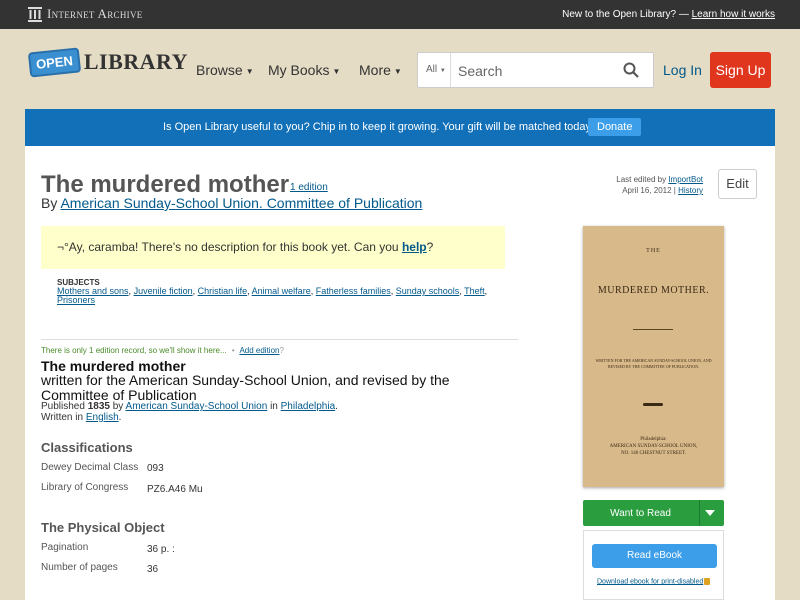 The width and height of the screenshot is (800, 600). What do you see at coordinates (428, 291) in the screenshot?
I see `subject-link: Sunday schools` at bounding box center [428, 291].